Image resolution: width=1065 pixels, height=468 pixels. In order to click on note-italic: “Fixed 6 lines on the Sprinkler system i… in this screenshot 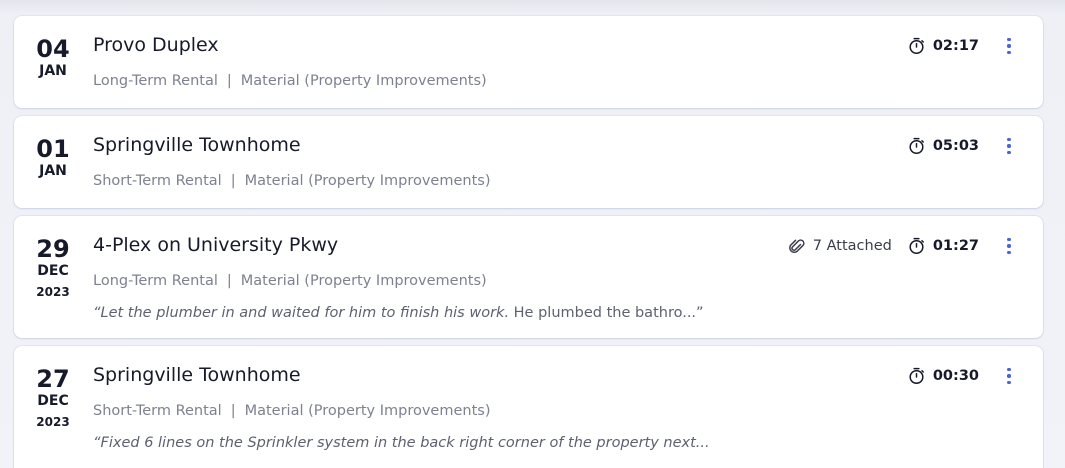, I will do `click(401, 443)`.